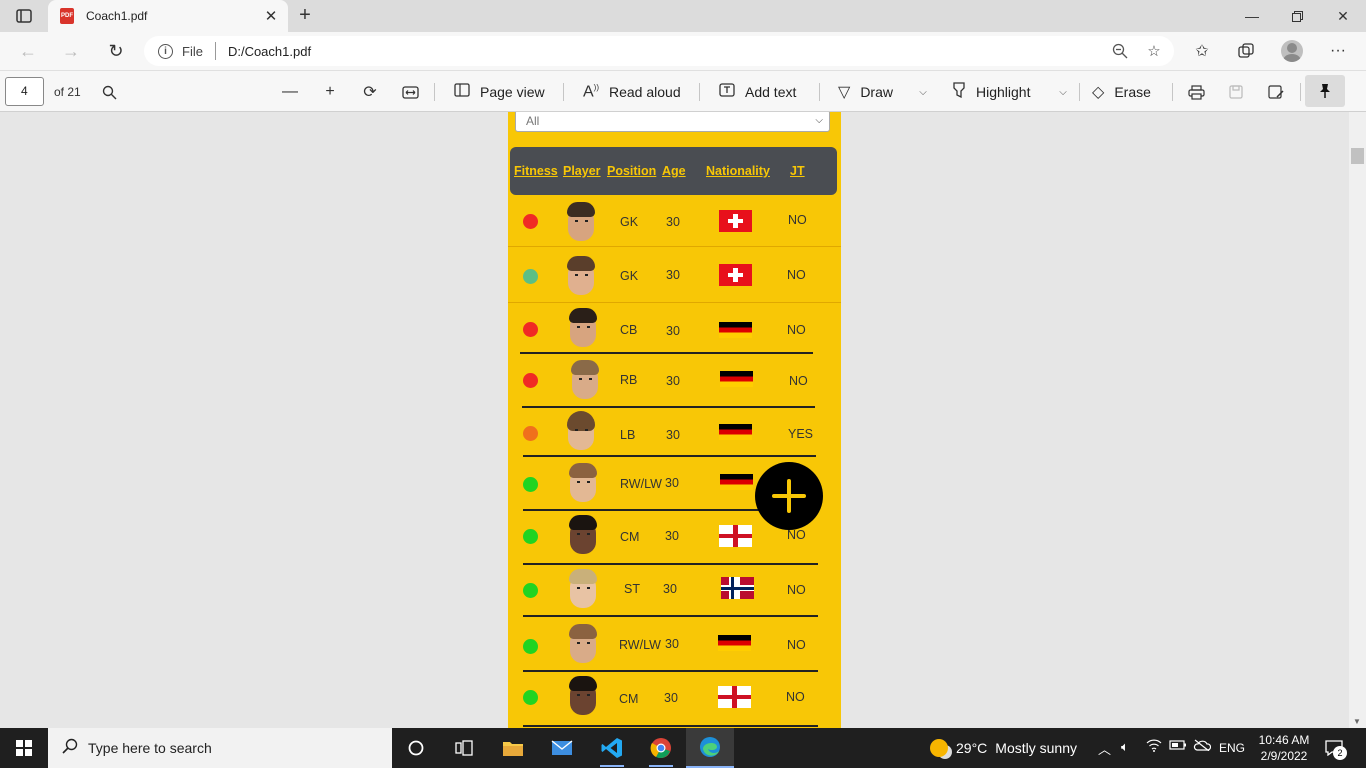  Describe the element at coordinates (1276, 92) in the screenshot. I see `save-as-icon` at that location.